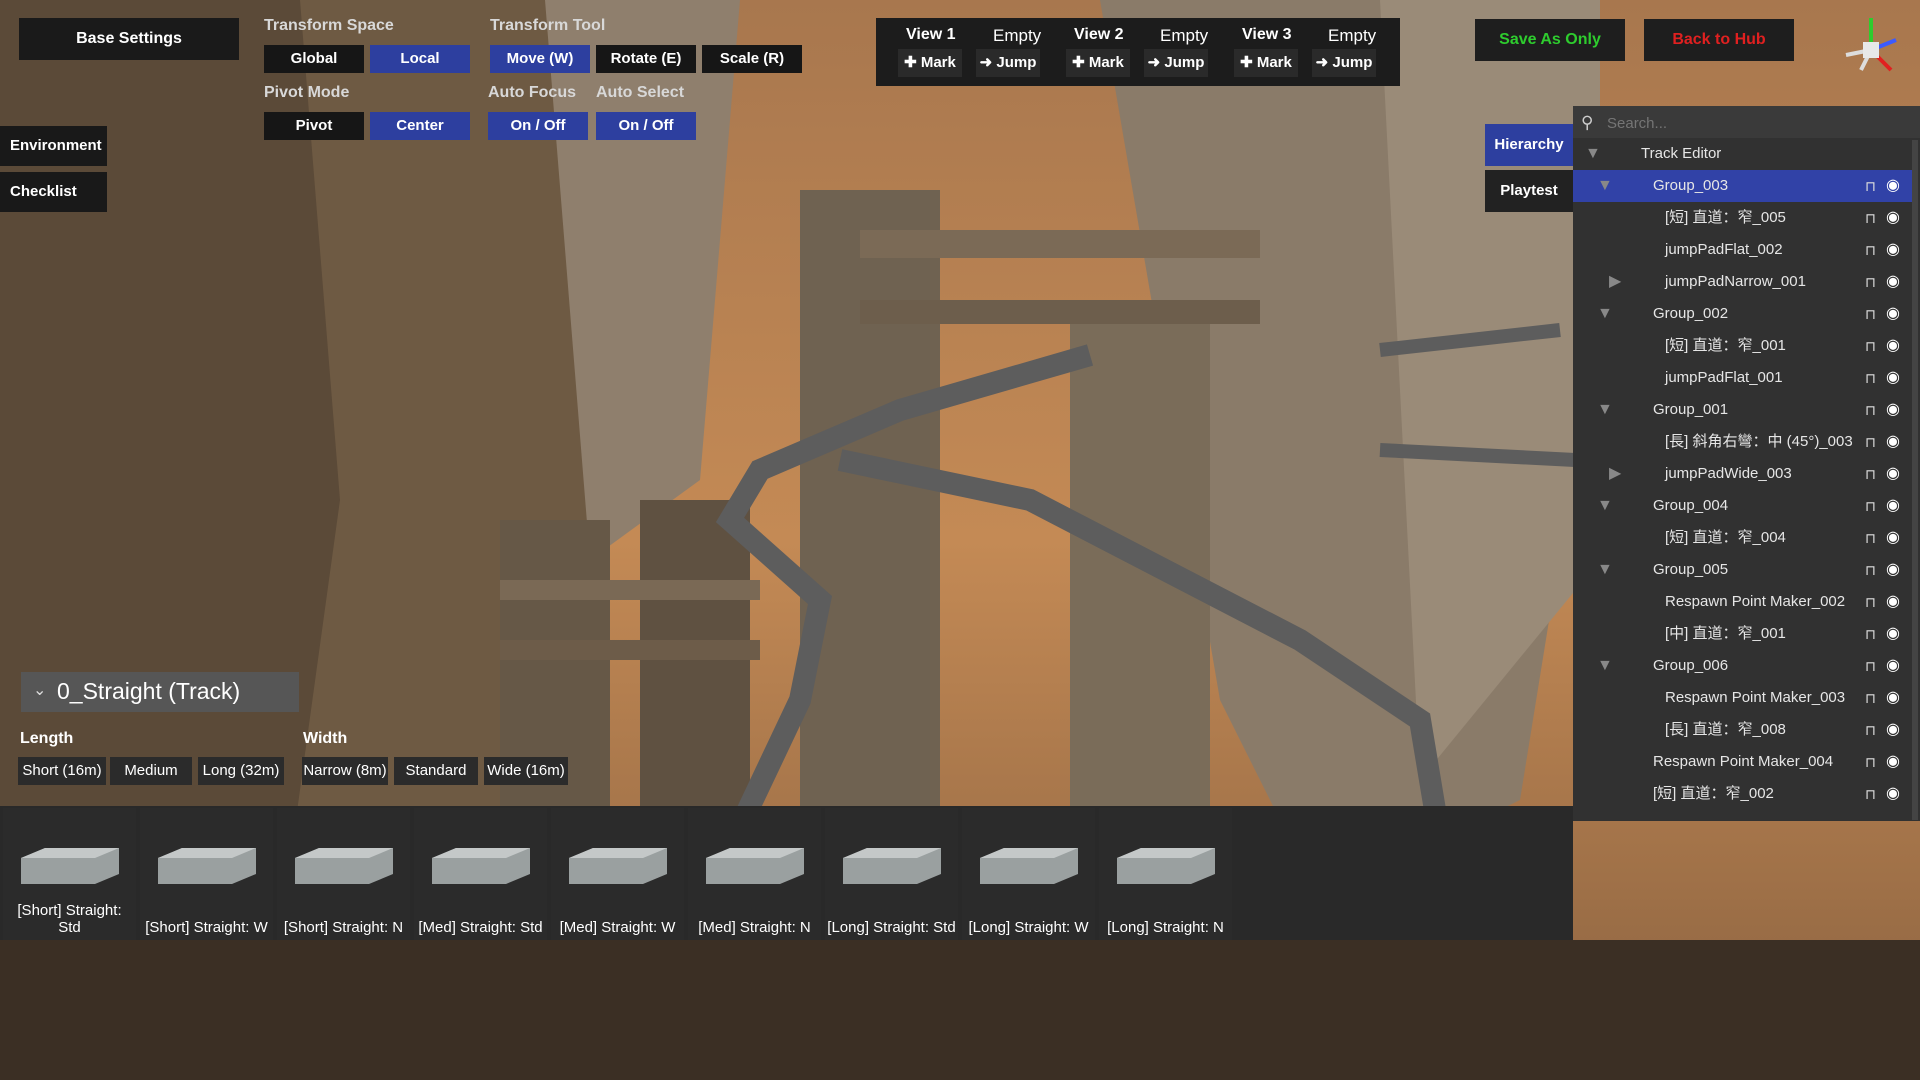 This screenshot has height=1080, width=1920. I want to click on pivot-button: Pivot, so click(314, 126).